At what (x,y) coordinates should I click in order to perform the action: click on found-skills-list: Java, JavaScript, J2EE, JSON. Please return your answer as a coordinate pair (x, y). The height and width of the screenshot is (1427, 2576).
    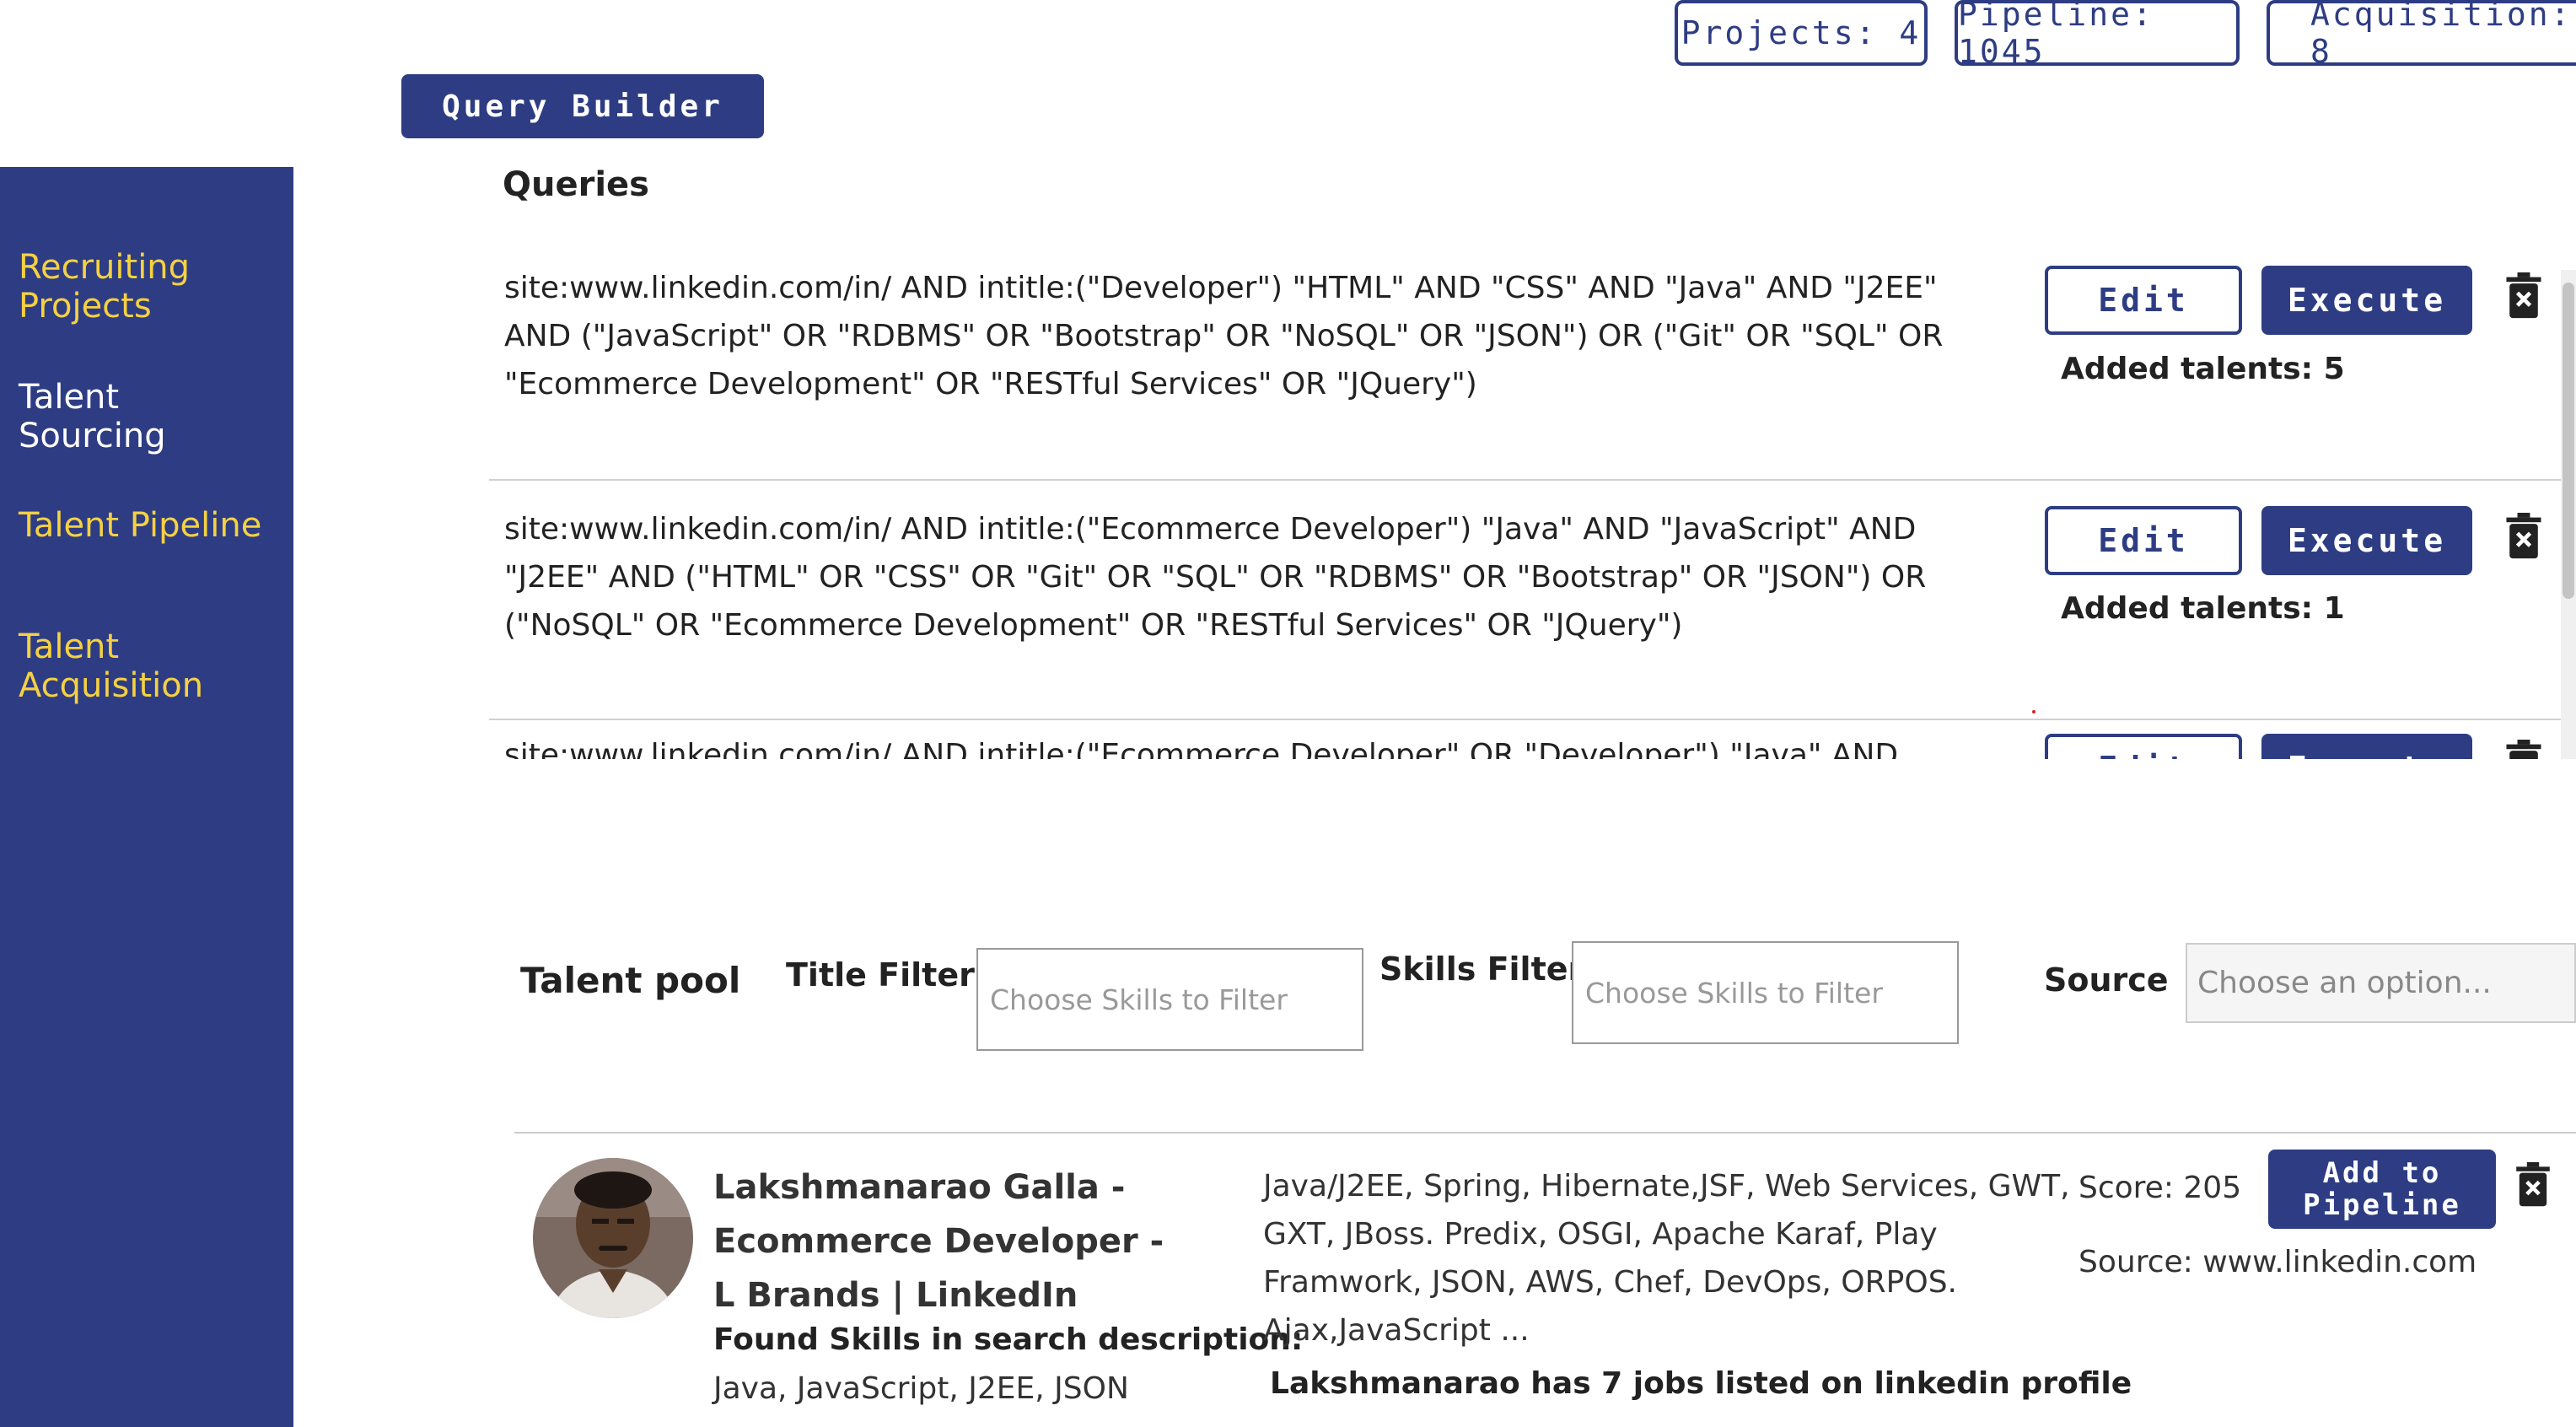
    Looking at the image, I should click on (921, 1388).